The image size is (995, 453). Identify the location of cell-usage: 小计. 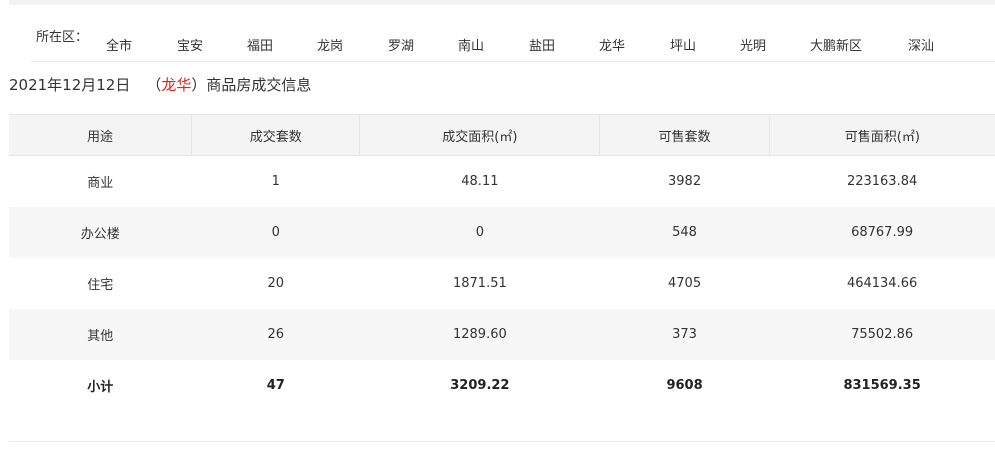
(100, 387).